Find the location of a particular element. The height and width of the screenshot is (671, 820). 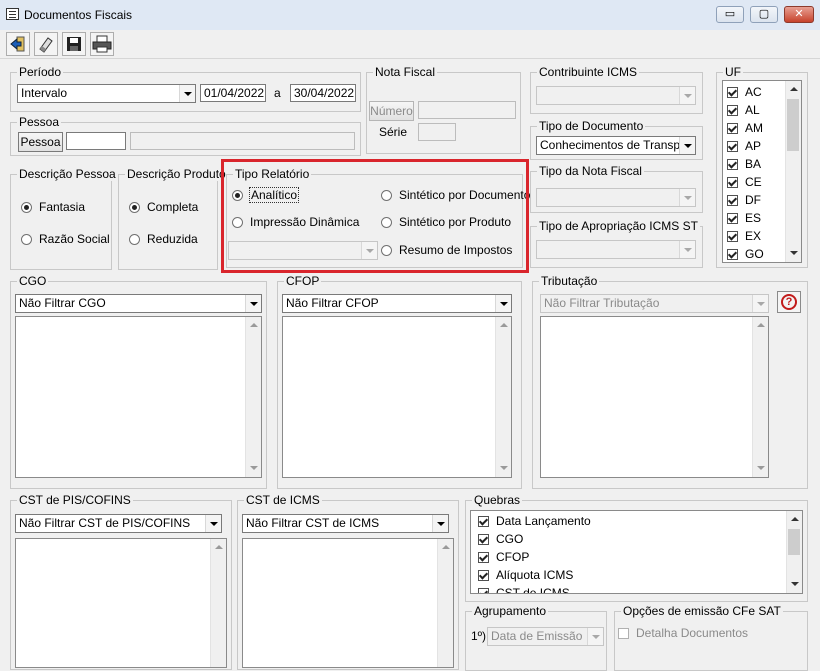

cst-icms-select: Não Filtrar CST de ICMS is located at coordinates (345, 523).